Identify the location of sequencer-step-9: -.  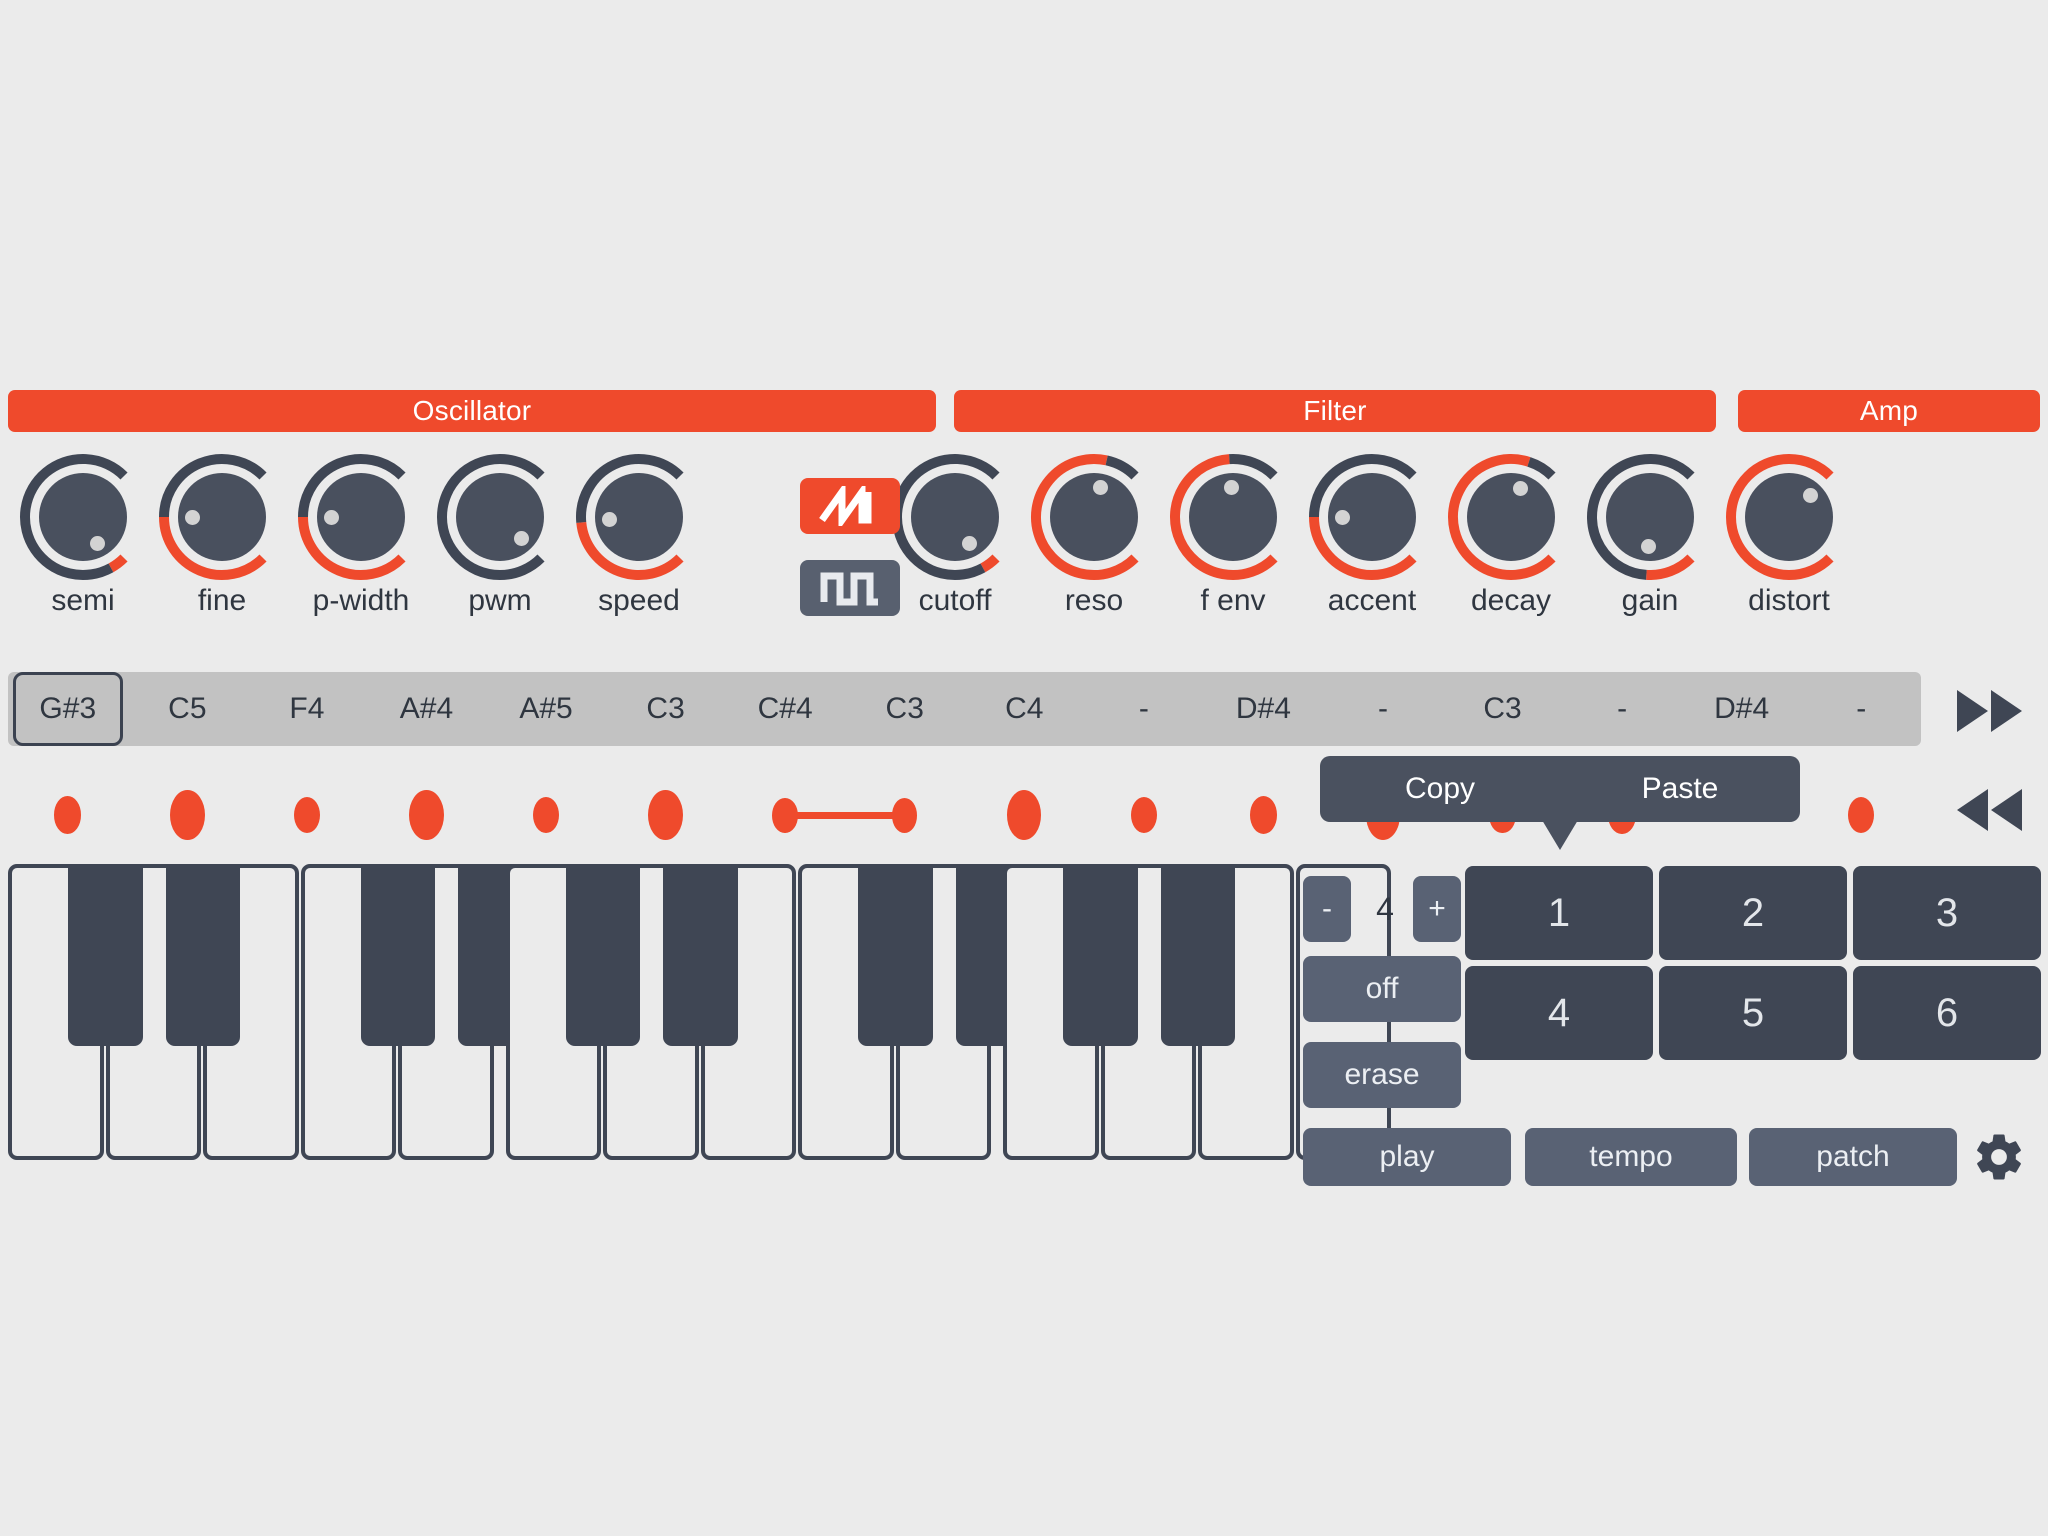
(1144, 709).